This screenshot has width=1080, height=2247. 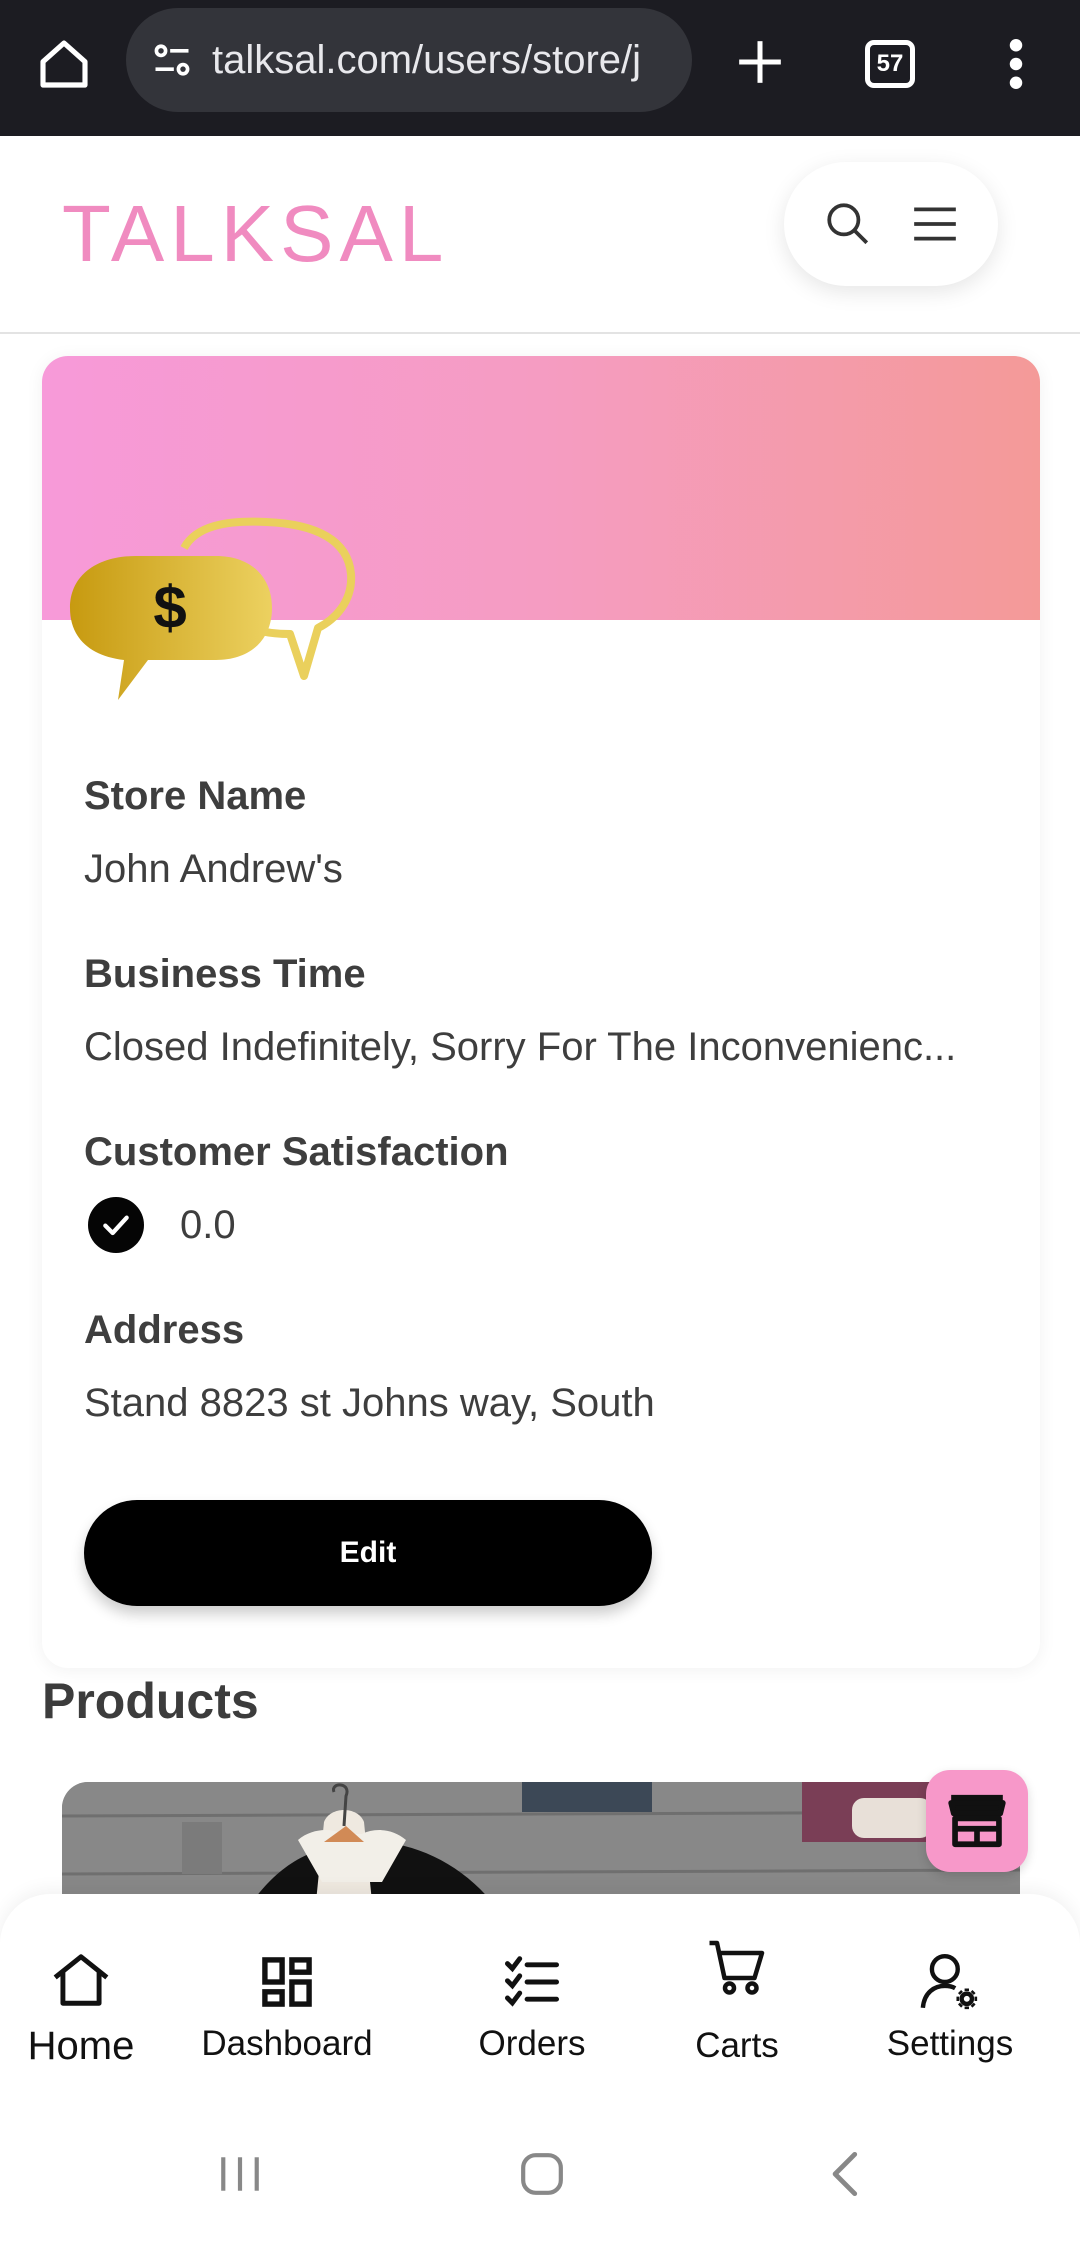 I want to click on store-fab-button, so click(x=977, y=1821).